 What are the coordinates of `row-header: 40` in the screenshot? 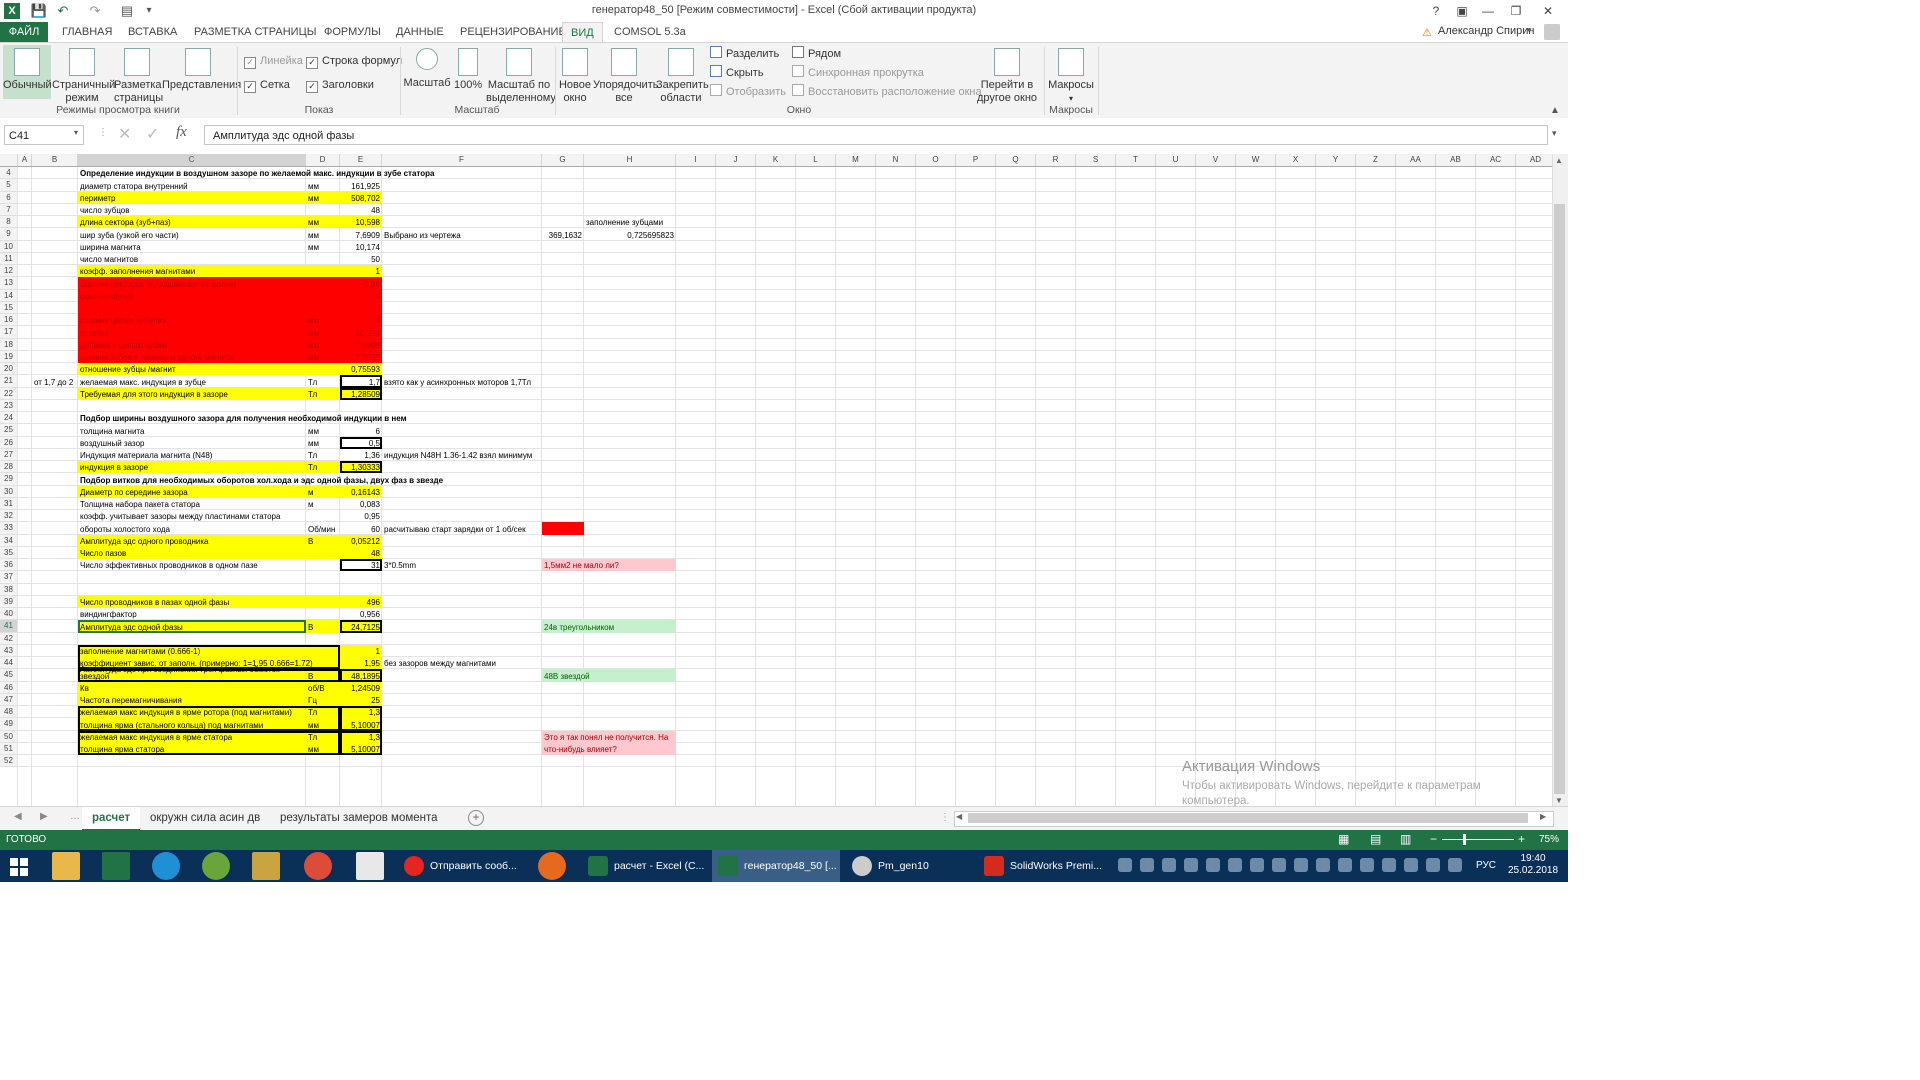 It's located at (9, 614).